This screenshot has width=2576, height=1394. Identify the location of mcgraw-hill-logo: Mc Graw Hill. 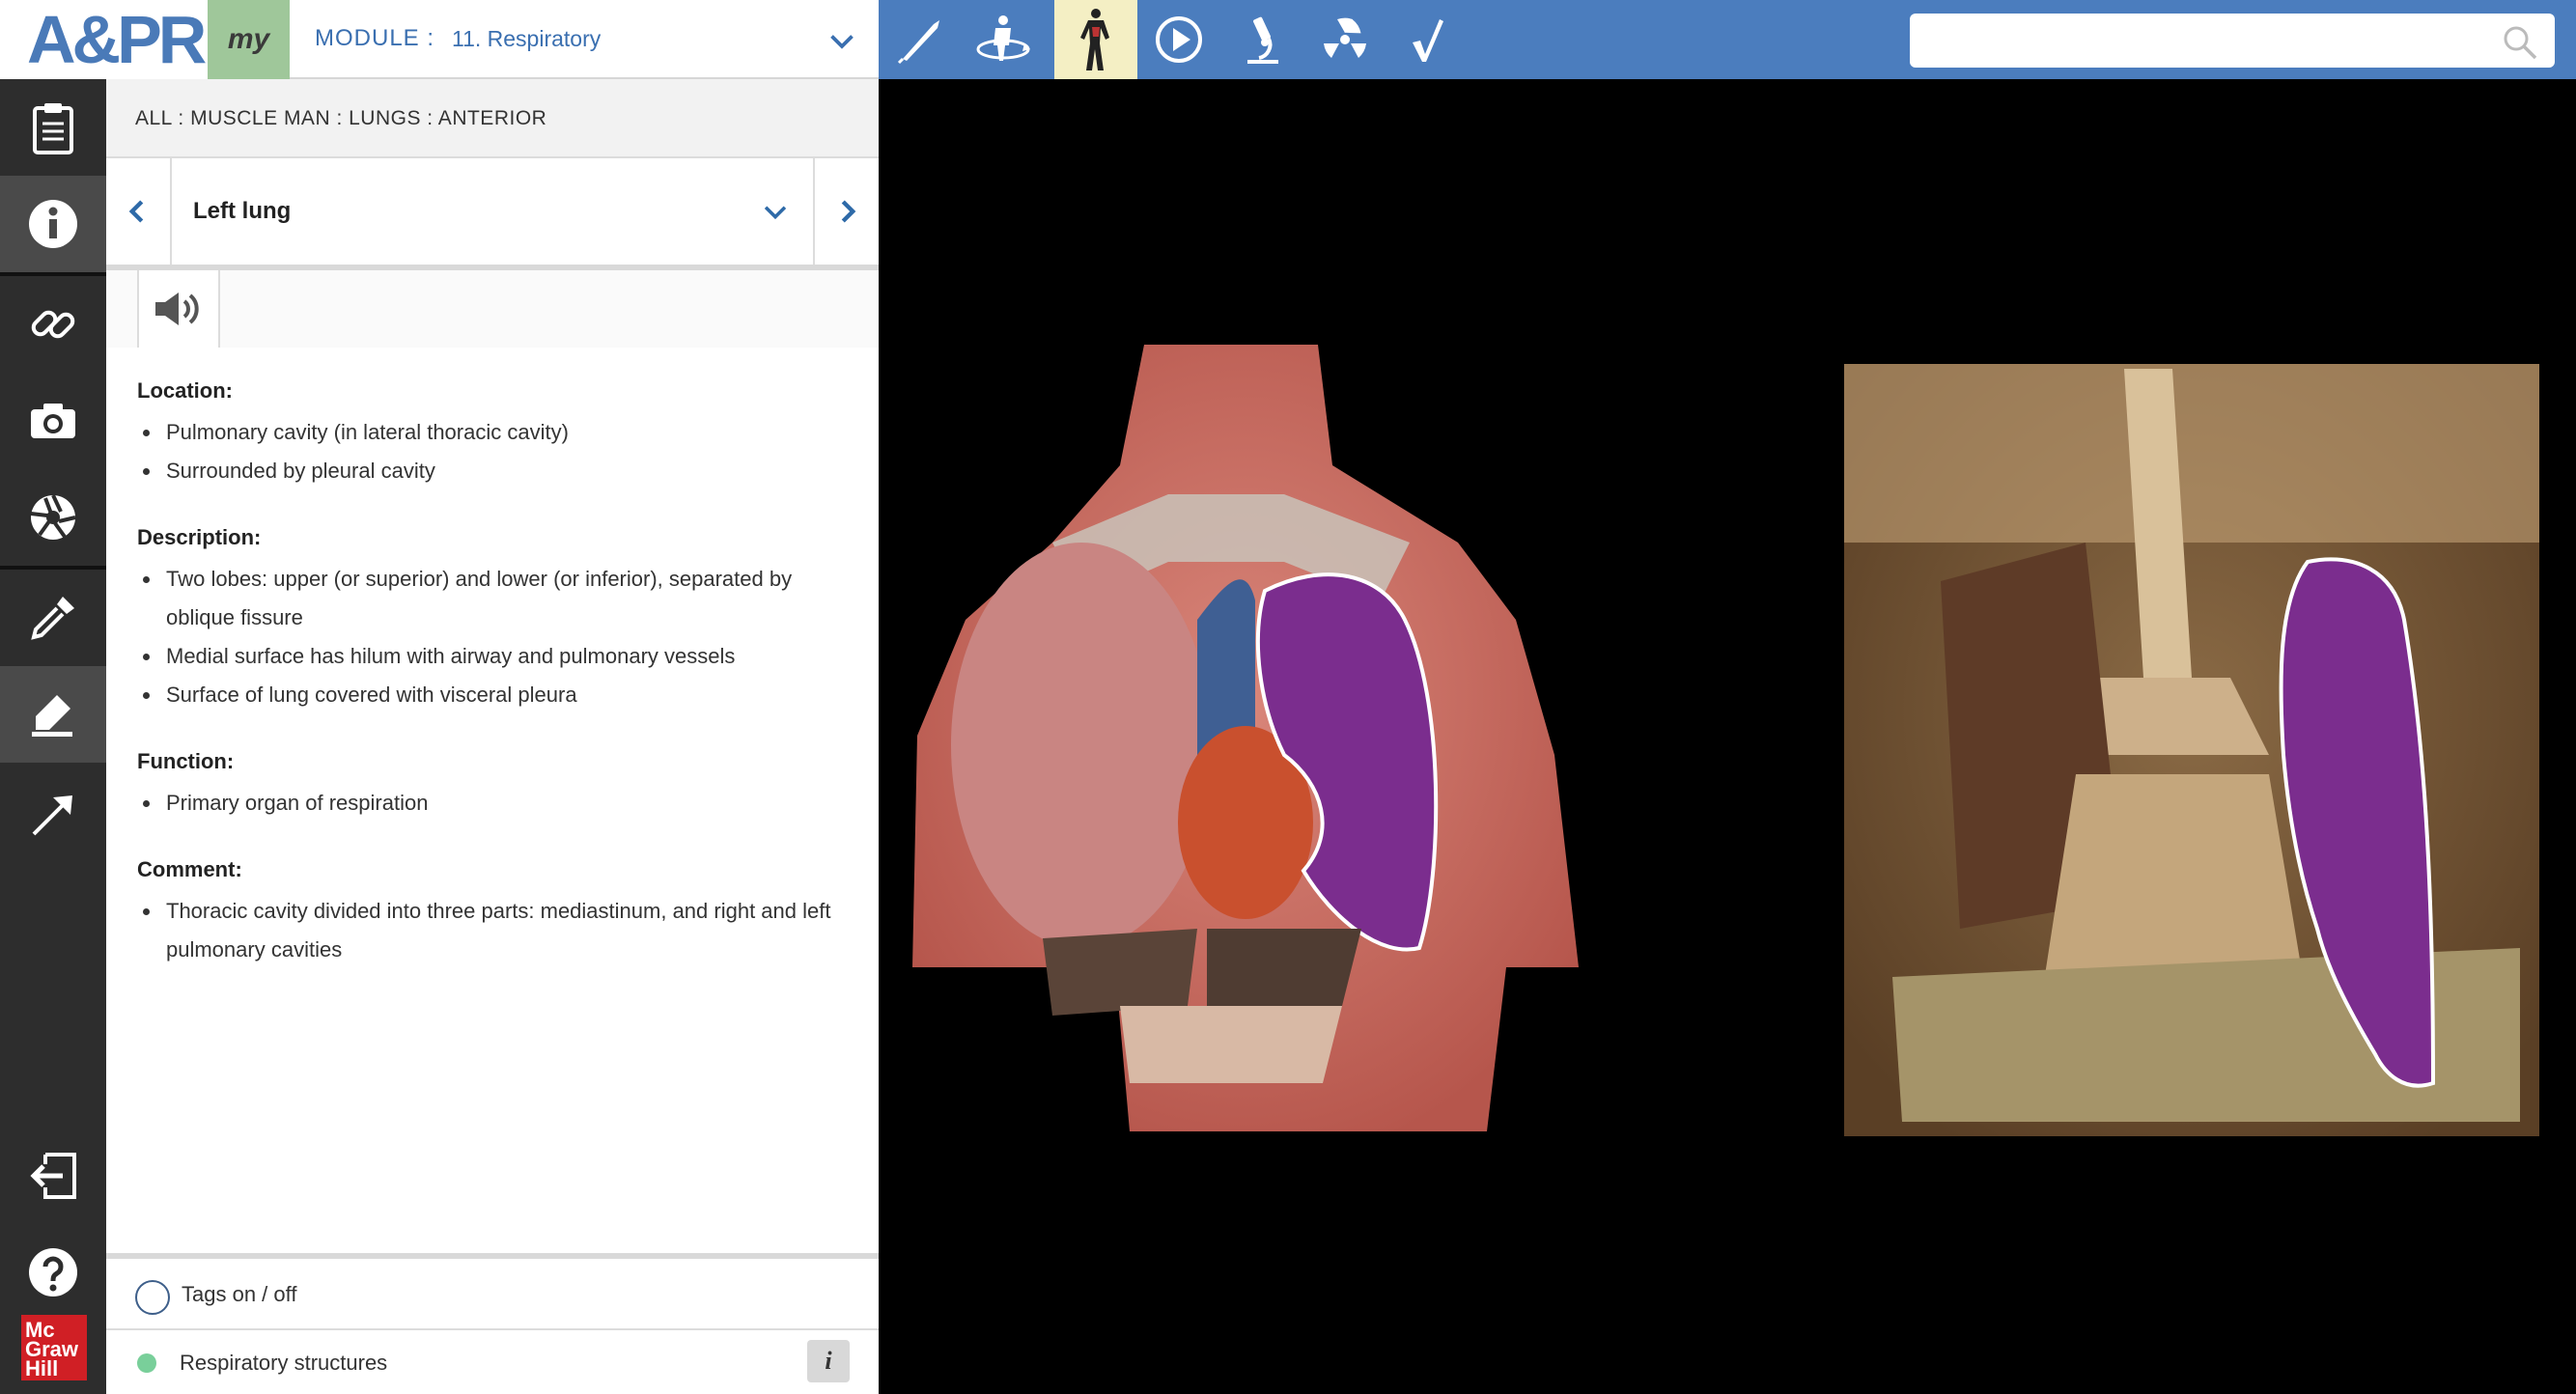
(54, 1347).